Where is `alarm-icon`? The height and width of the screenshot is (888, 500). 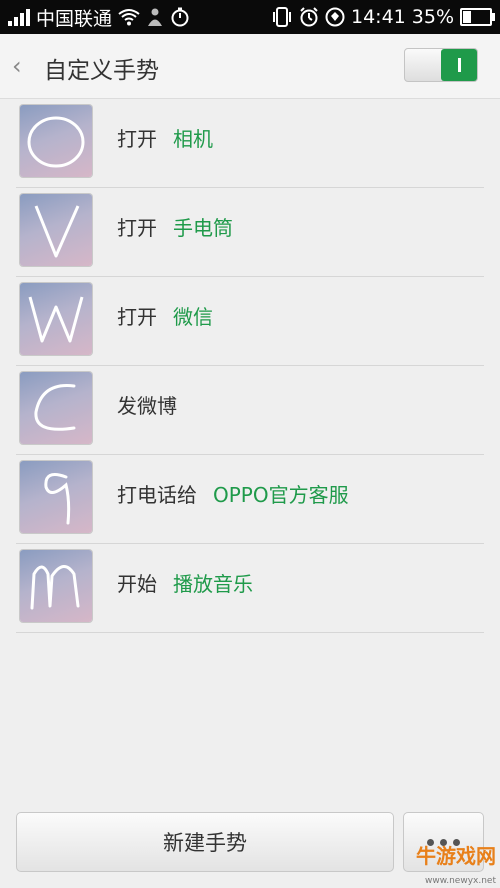 alarm-icon is located at coordinates (309, 17).